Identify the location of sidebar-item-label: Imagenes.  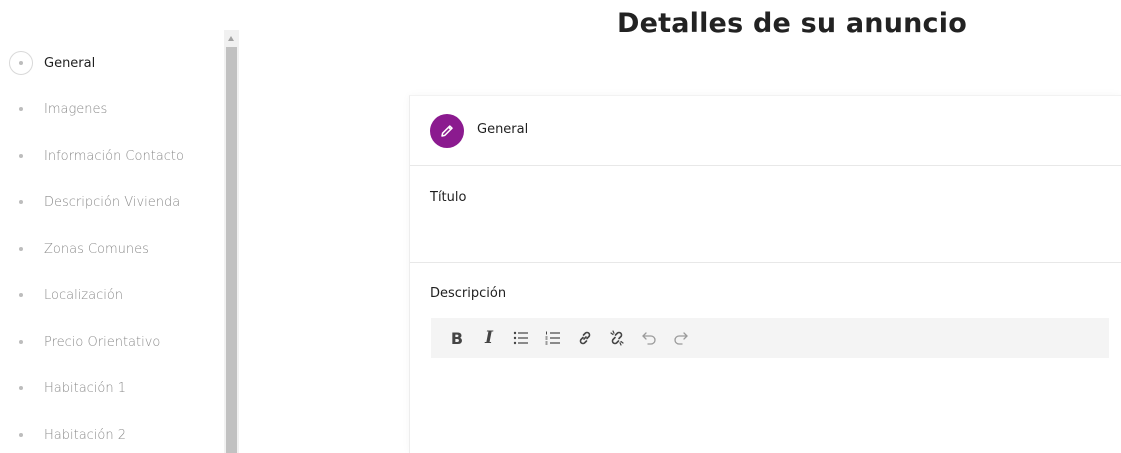
(76, 109).